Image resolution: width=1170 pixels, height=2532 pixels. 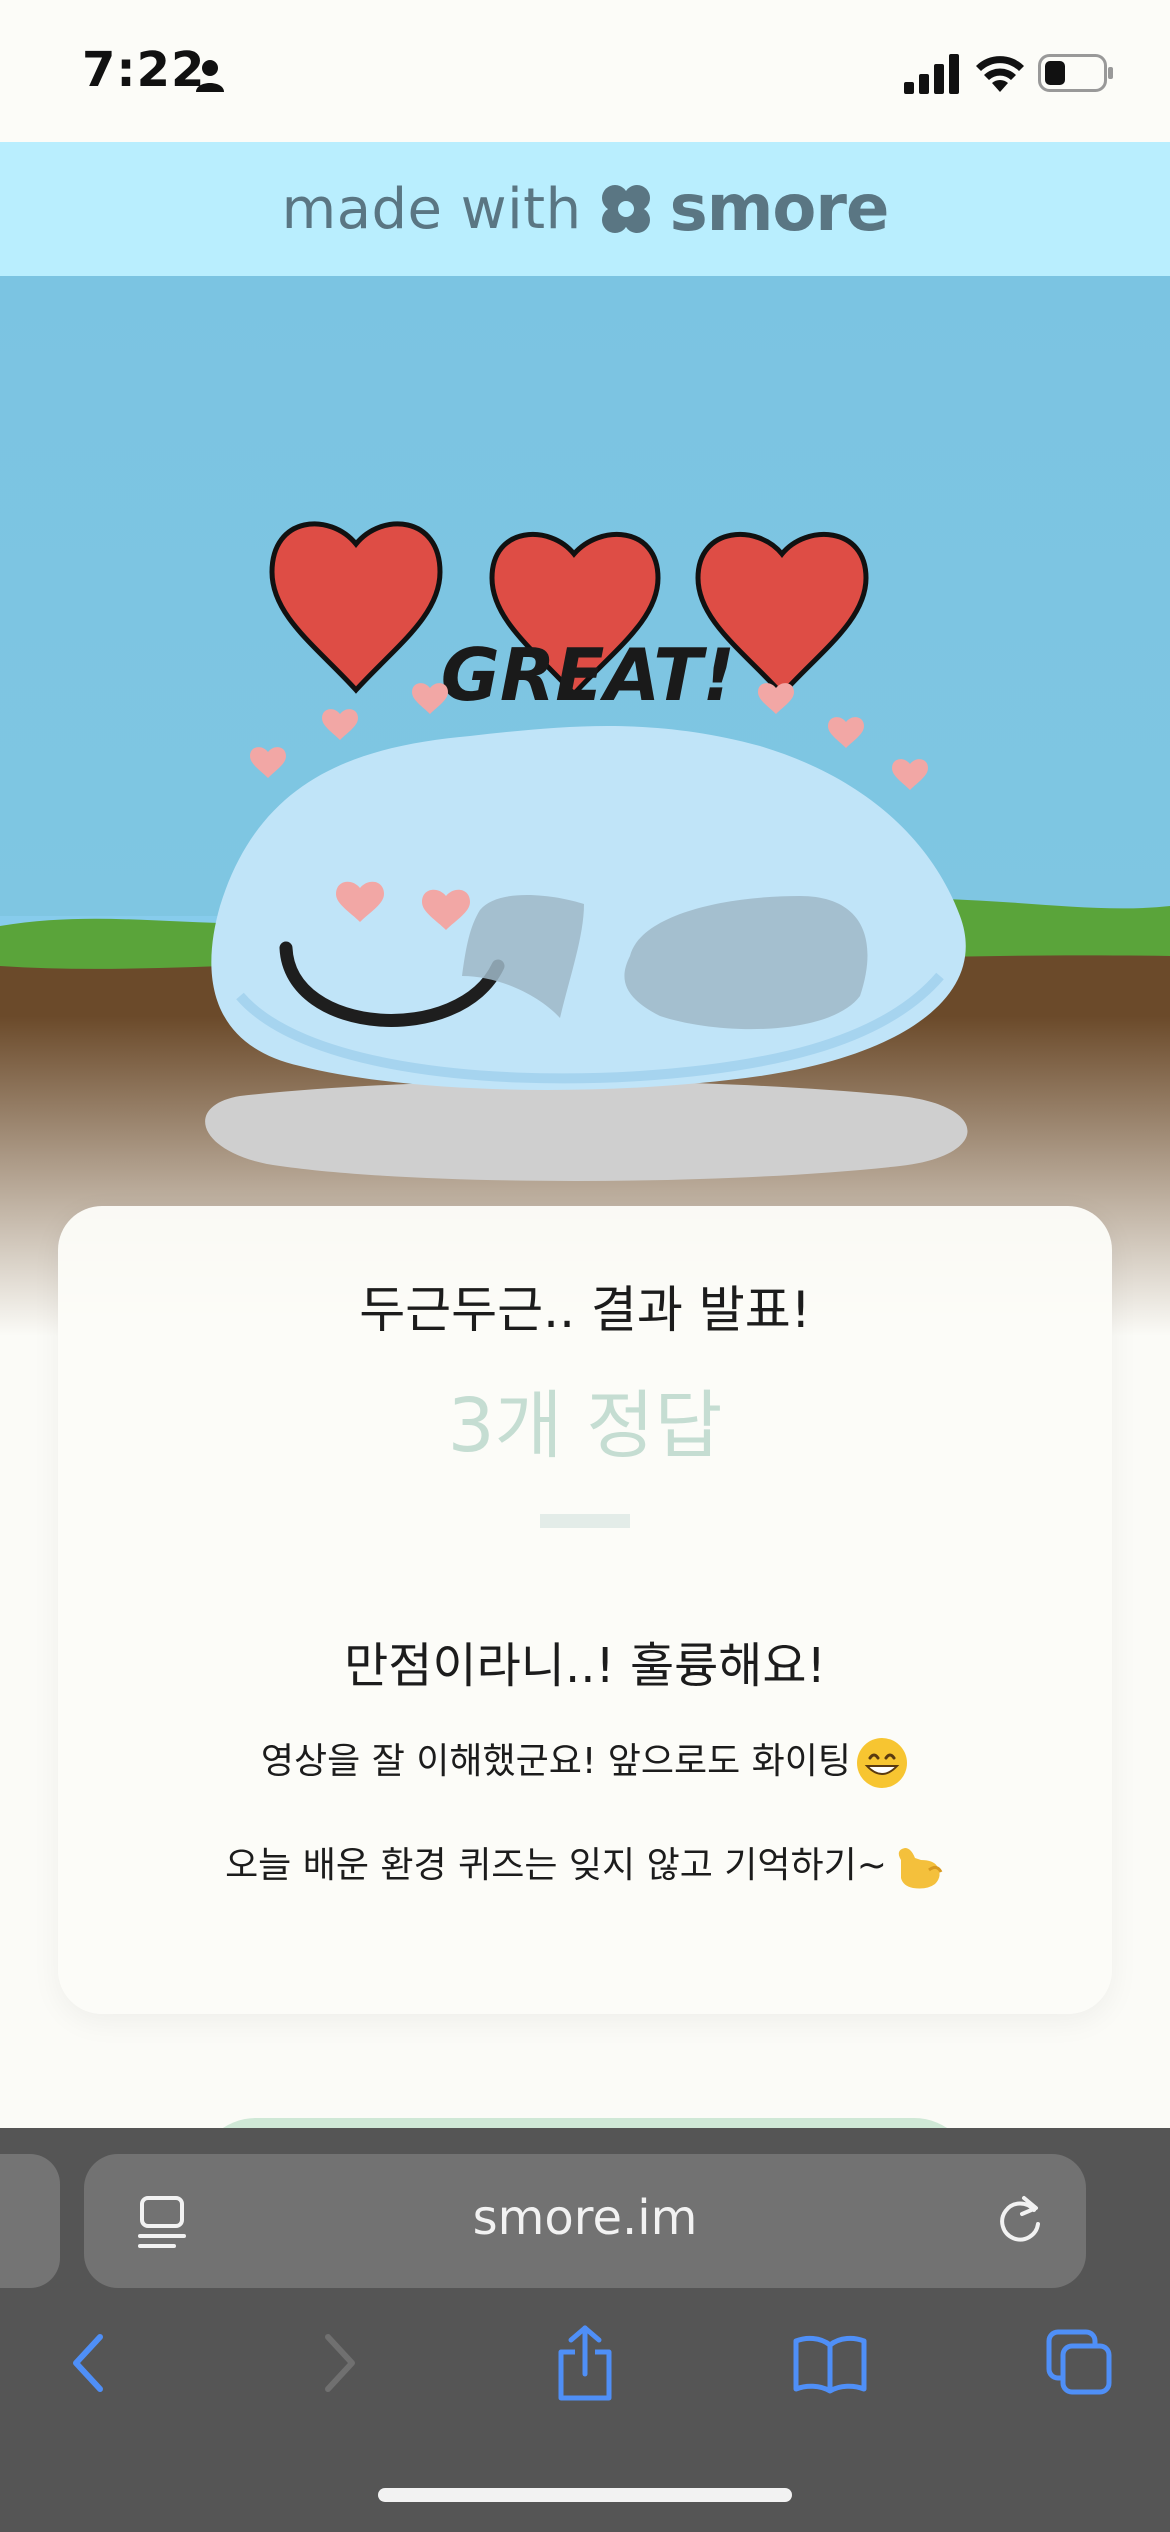 What do you see at coordinates (779, 209) in the screenshot?
I see `banner-brand: smore` at bounding box center [779, 209].